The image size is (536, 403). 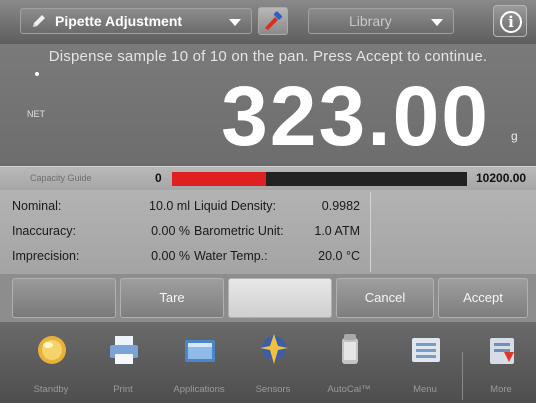 What do you see at coordinates (319, 179) in the screenshot?
I see `capacity-track` at bounding box center [319, 179].